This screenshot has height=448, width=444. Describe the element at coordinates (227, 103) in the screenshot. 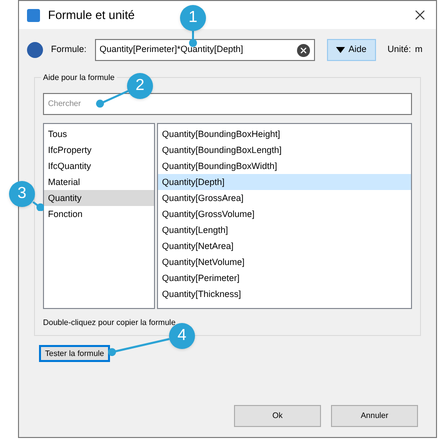

I see `search-field: Chercher` at that location.